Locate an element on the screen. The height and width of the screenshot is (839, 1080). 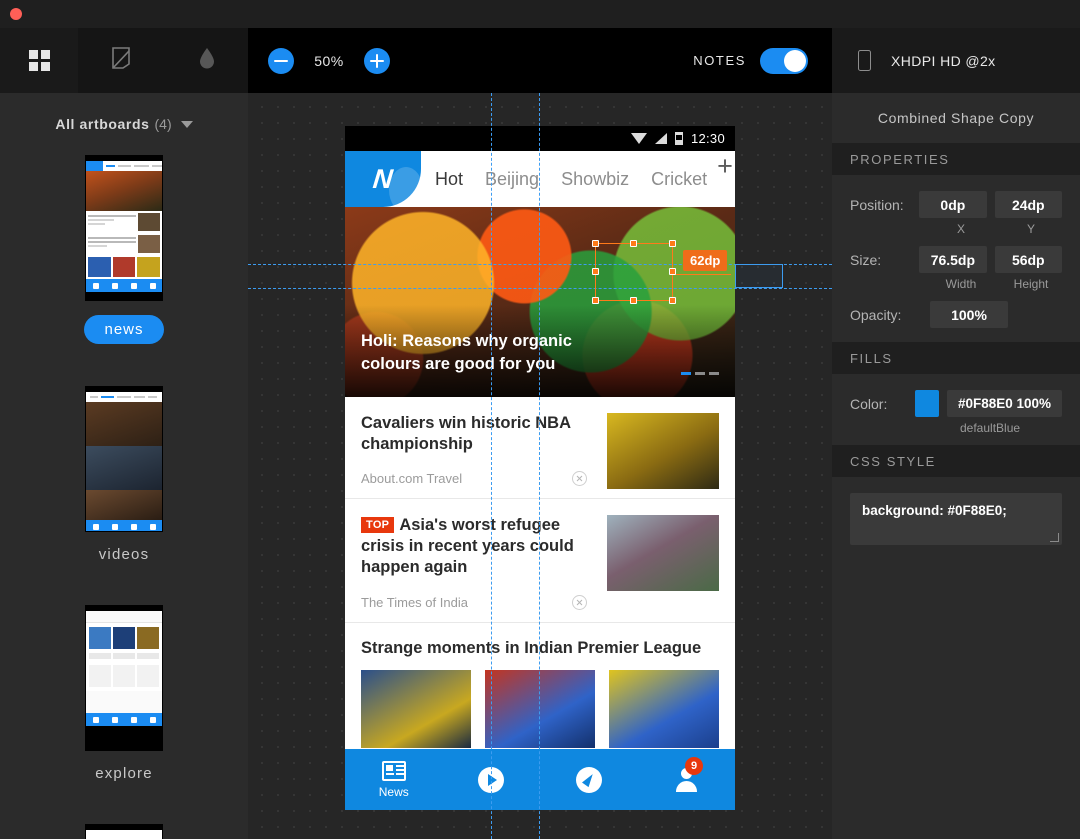
phone-icon is located at coordinates (864, 60).